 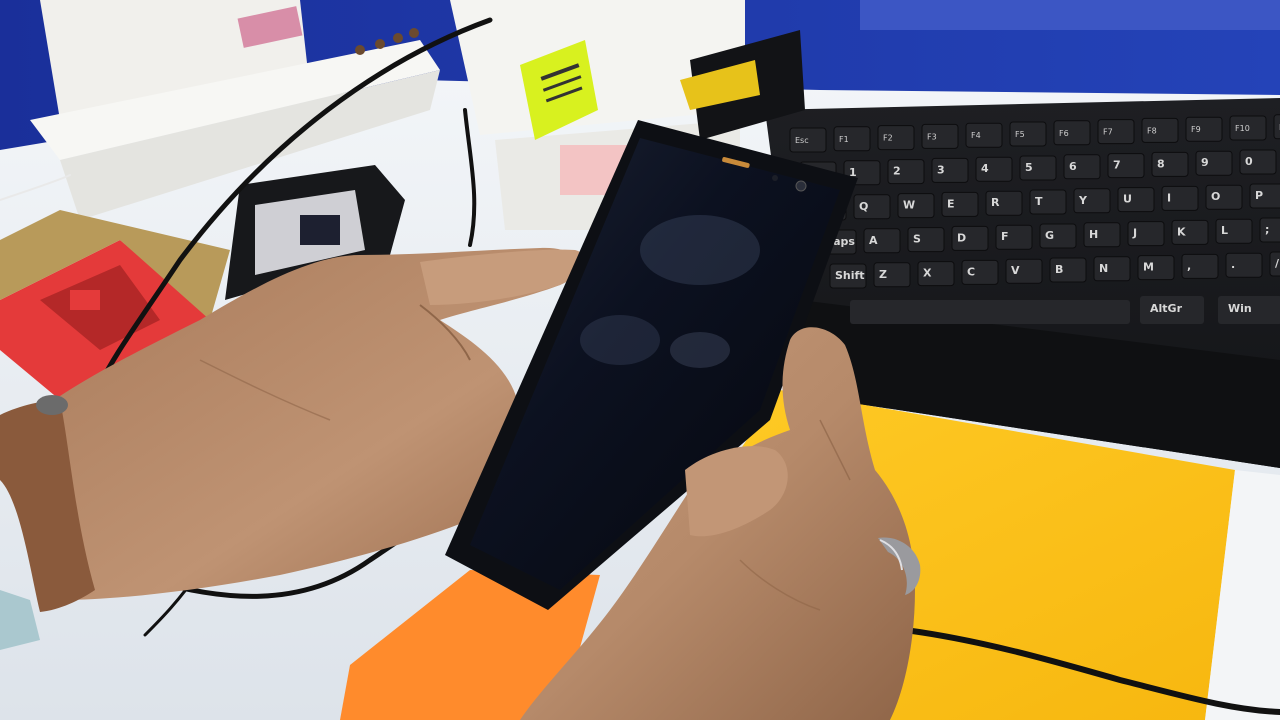 I want to click on keyboard-key-label: F, so click(x=1005, y=236).